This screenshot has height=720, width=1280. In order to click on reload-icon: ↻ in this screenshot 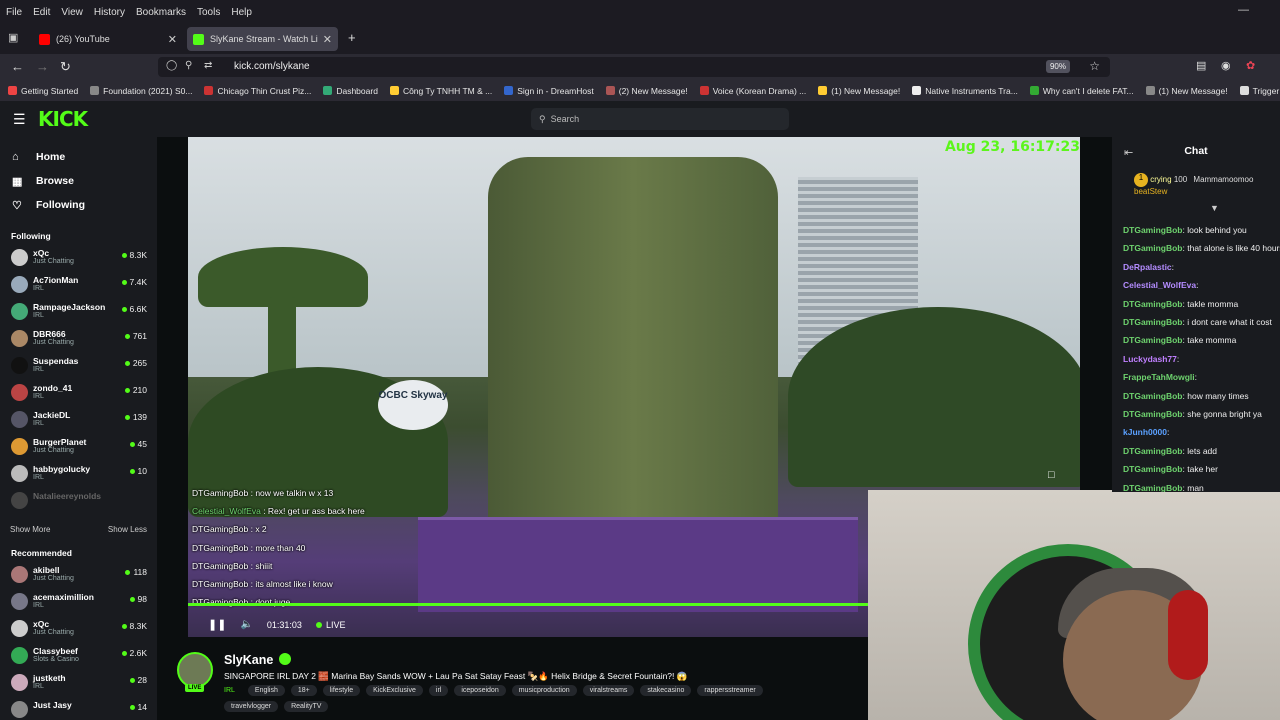, I will do `click(65, 67)`.